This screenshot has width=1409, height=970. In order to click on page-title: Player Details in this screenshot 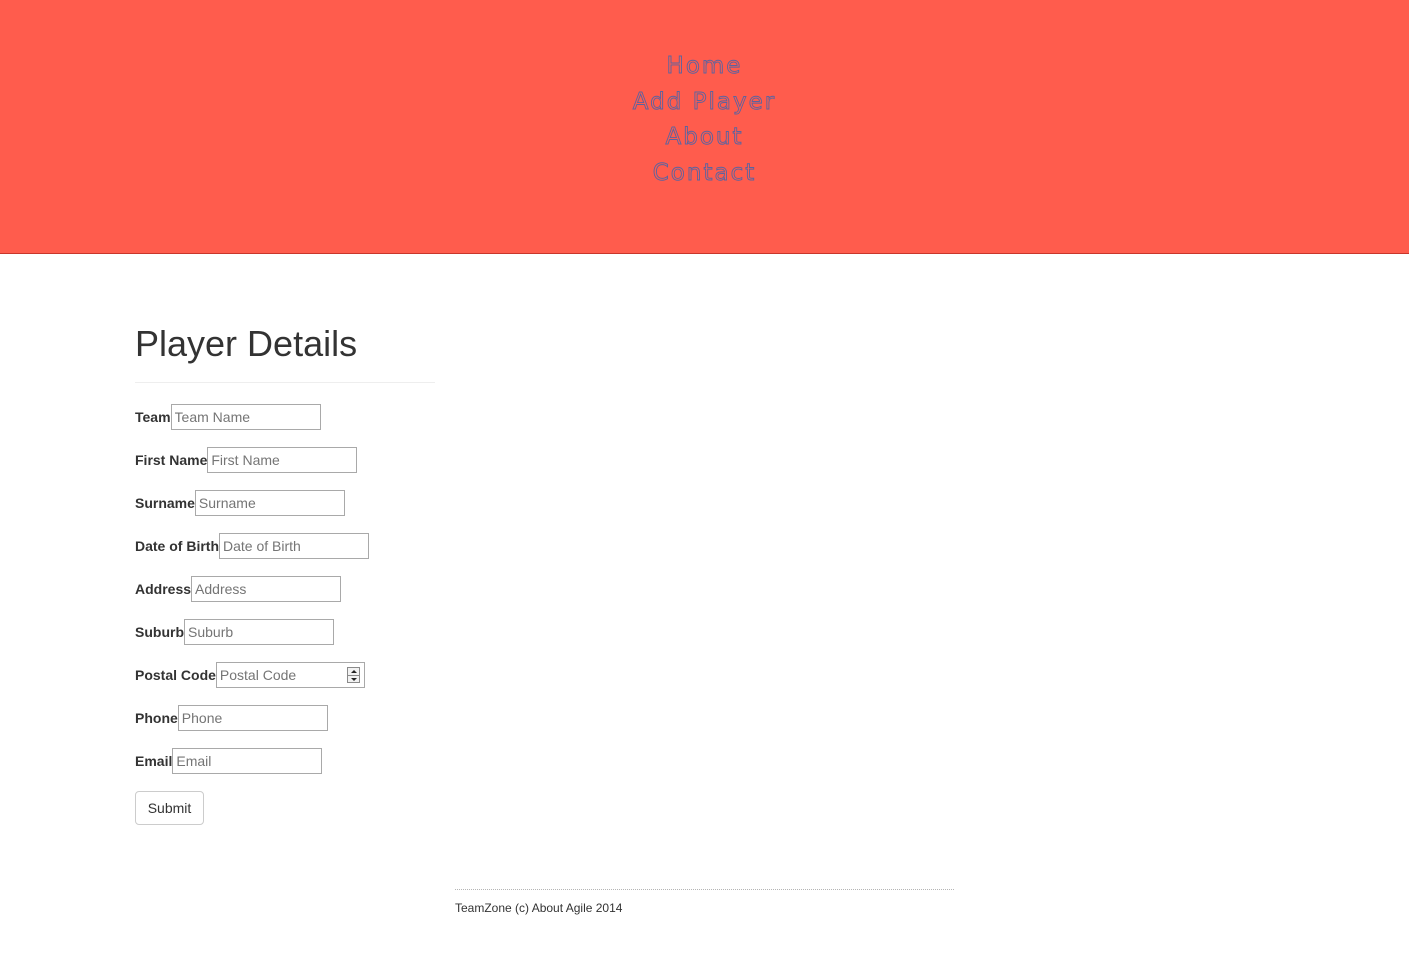, I will do `click(246, 343)`.